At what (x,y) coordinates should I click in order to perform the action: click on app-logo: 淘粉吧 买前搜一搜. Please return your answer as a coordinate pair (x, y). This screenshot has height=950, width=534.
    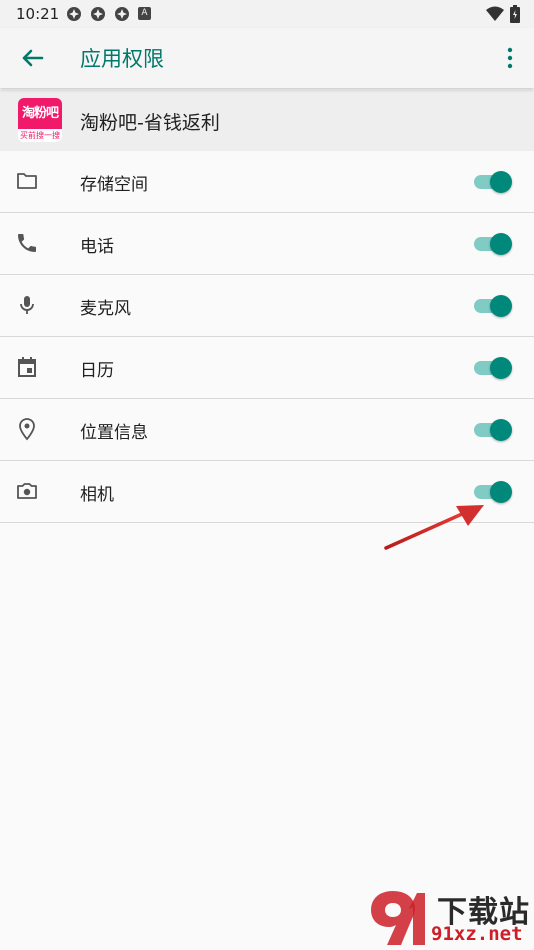
    Looking at the image, I should click on (40, 120).